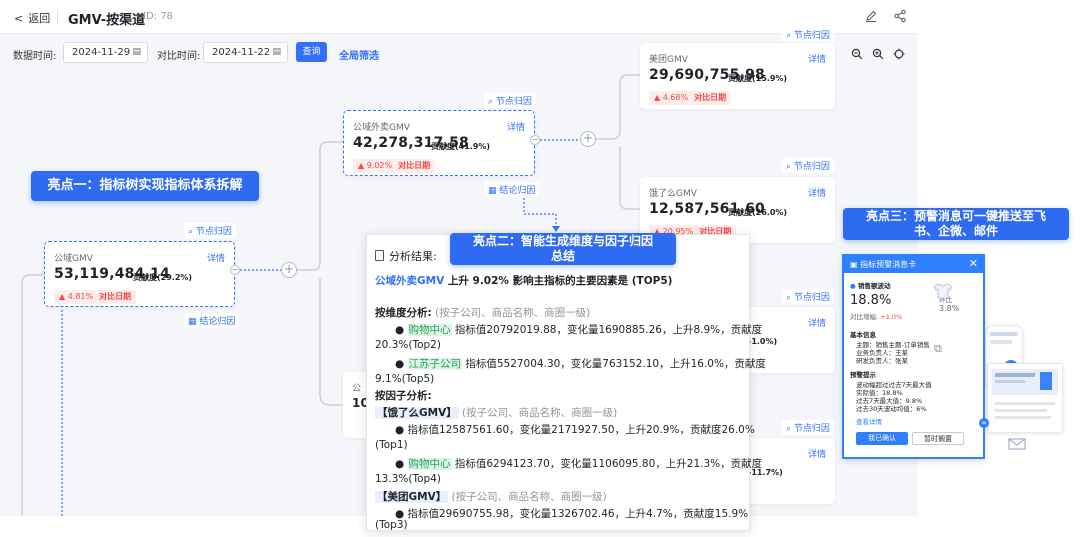 The width and height of the screenshot is (1080, 537). Describe the element at coordinates (673, 194) in the screenshot. I see `node-name: 饿了么GMV` at that location.